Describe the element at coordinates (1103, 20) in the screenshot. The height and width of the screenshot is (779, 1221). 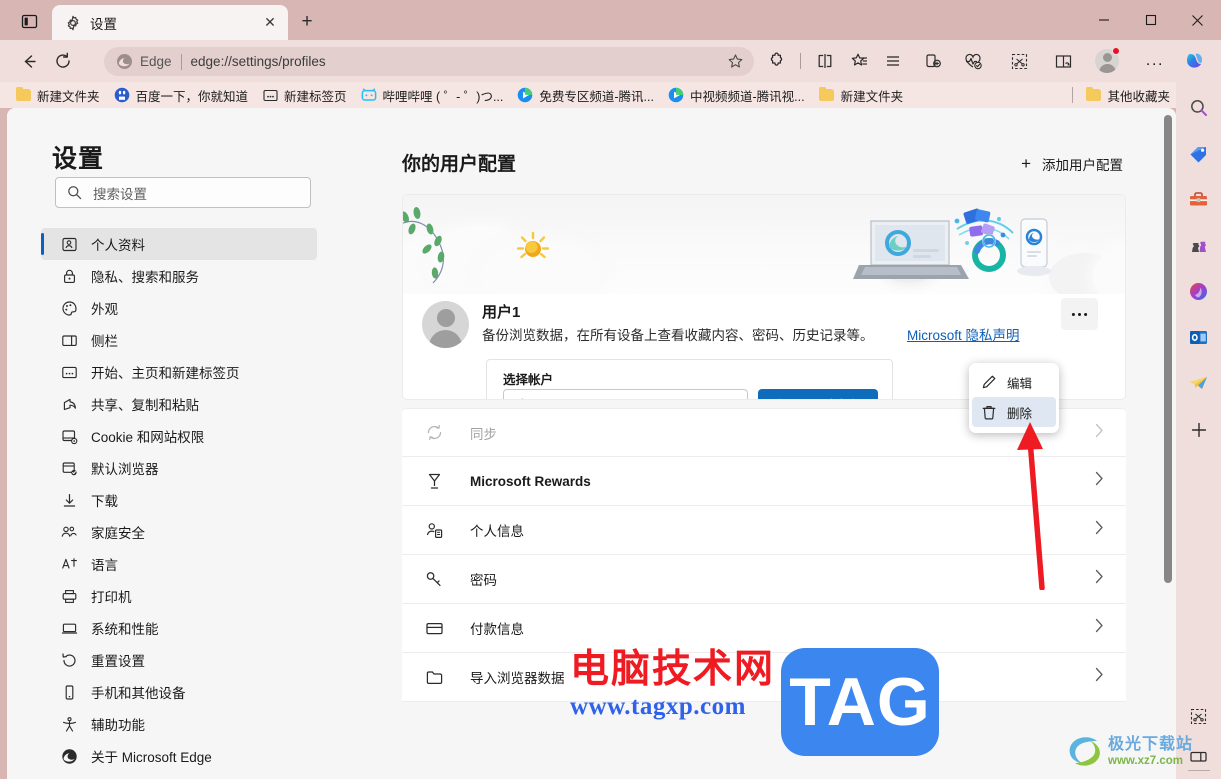
I see `minimize-button` at that location.